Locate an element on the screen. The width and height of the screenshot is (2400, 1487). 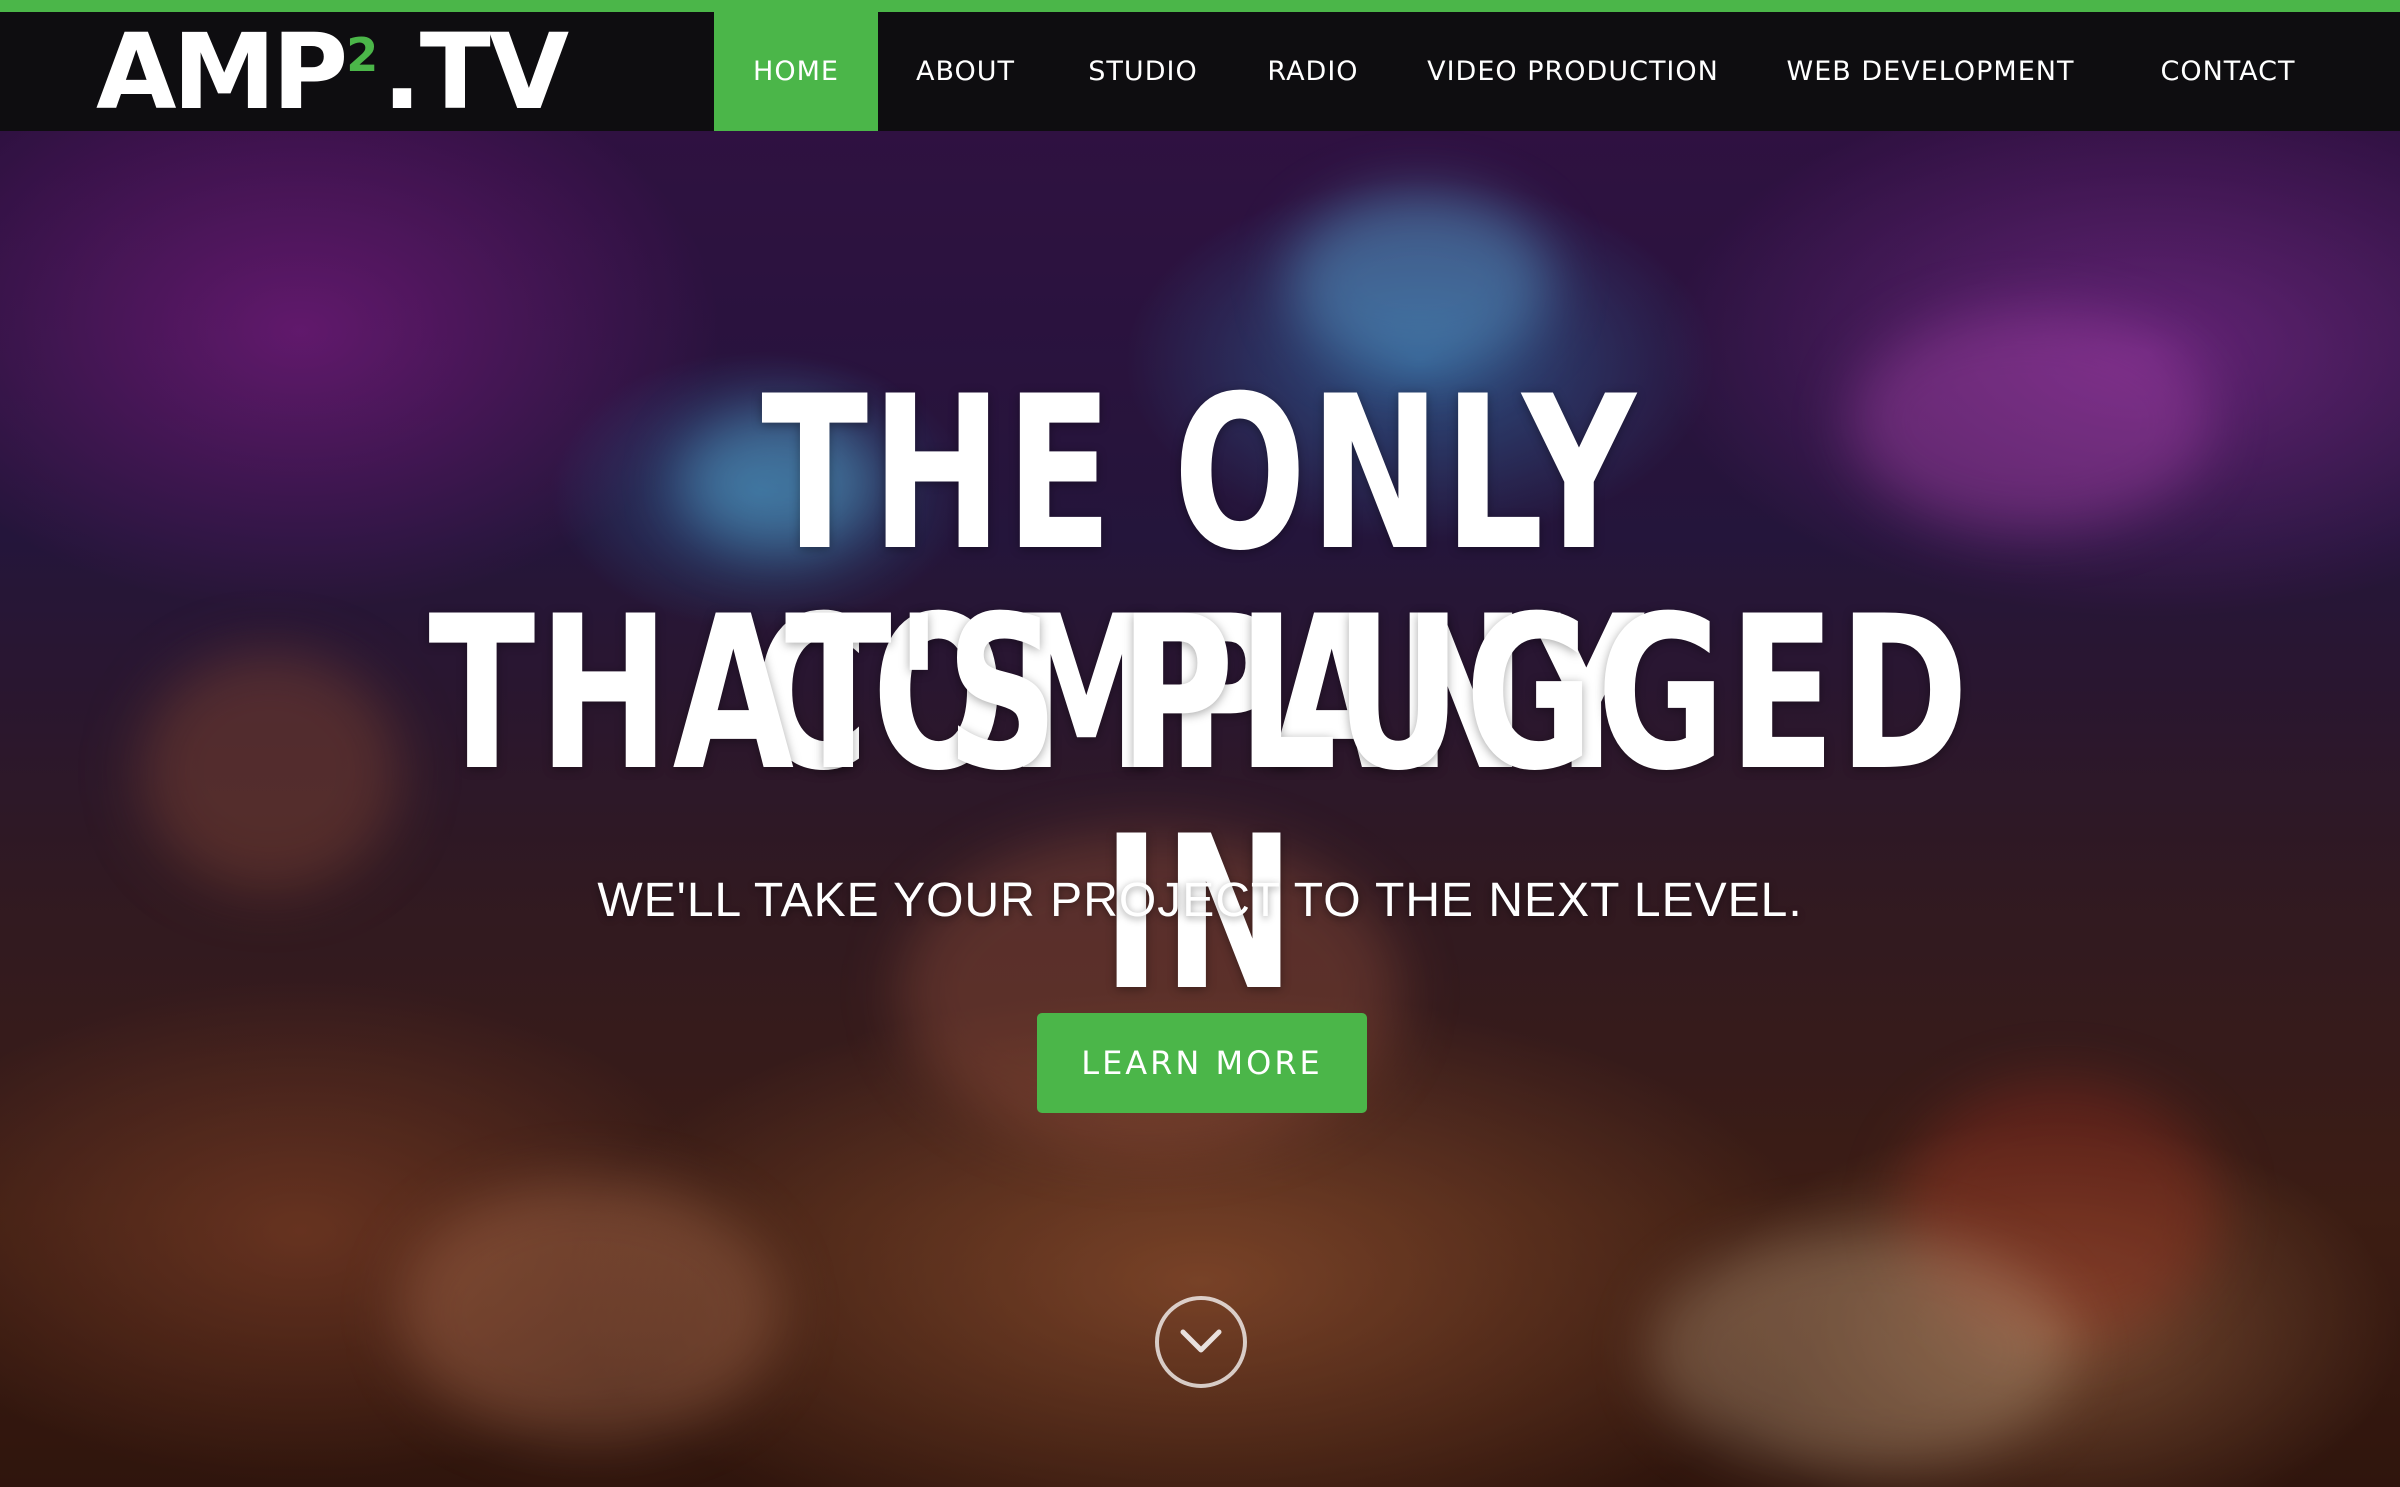
logo-text: AMP is located at coordinates (222, 72).